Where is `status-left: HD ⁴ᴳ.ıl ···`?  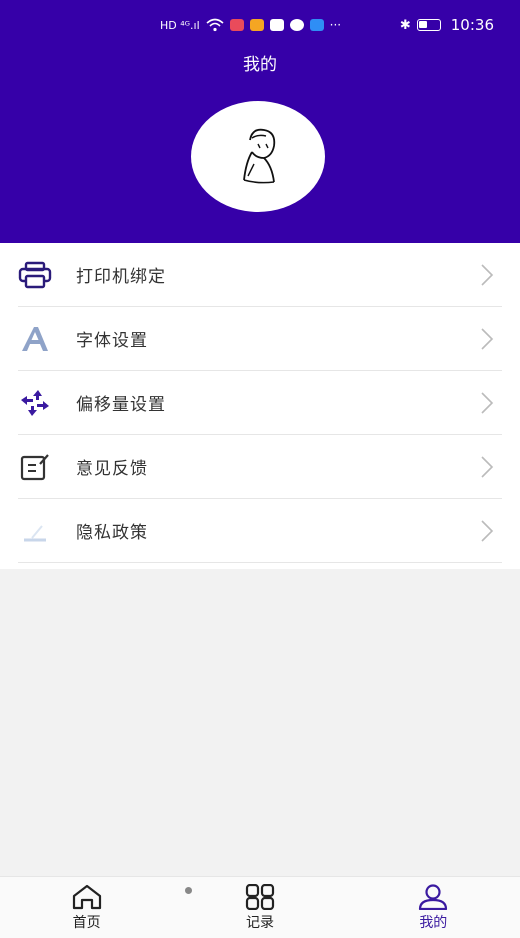
status-left: HD ⁴ᴳ.ıl ··· is located at coordinates (250, 25).